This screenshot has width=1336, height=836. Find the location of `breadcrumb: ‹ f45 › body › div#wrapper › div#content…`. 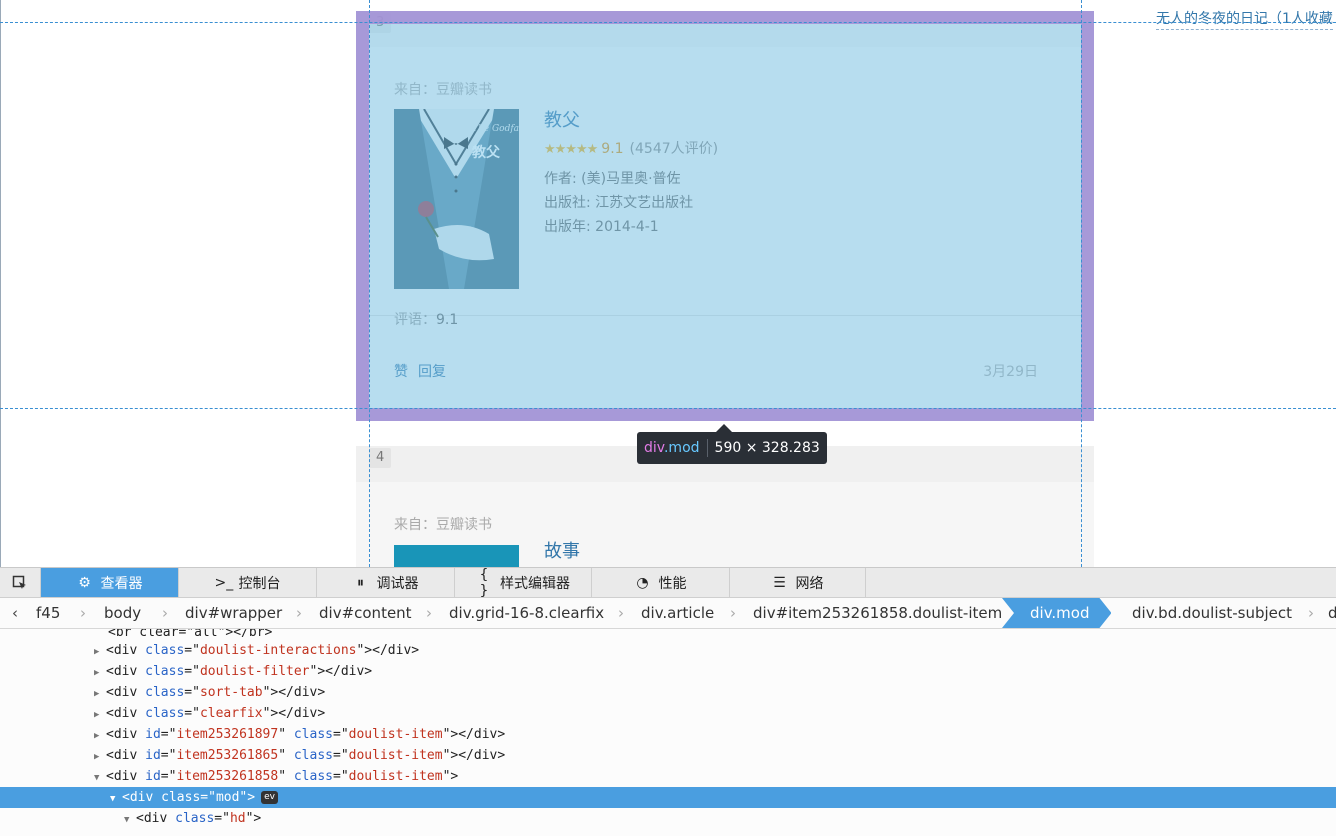

breadcrumb: ‹ f45 › body › div#wrapper › div#content… is located at coordinates (668, 613).